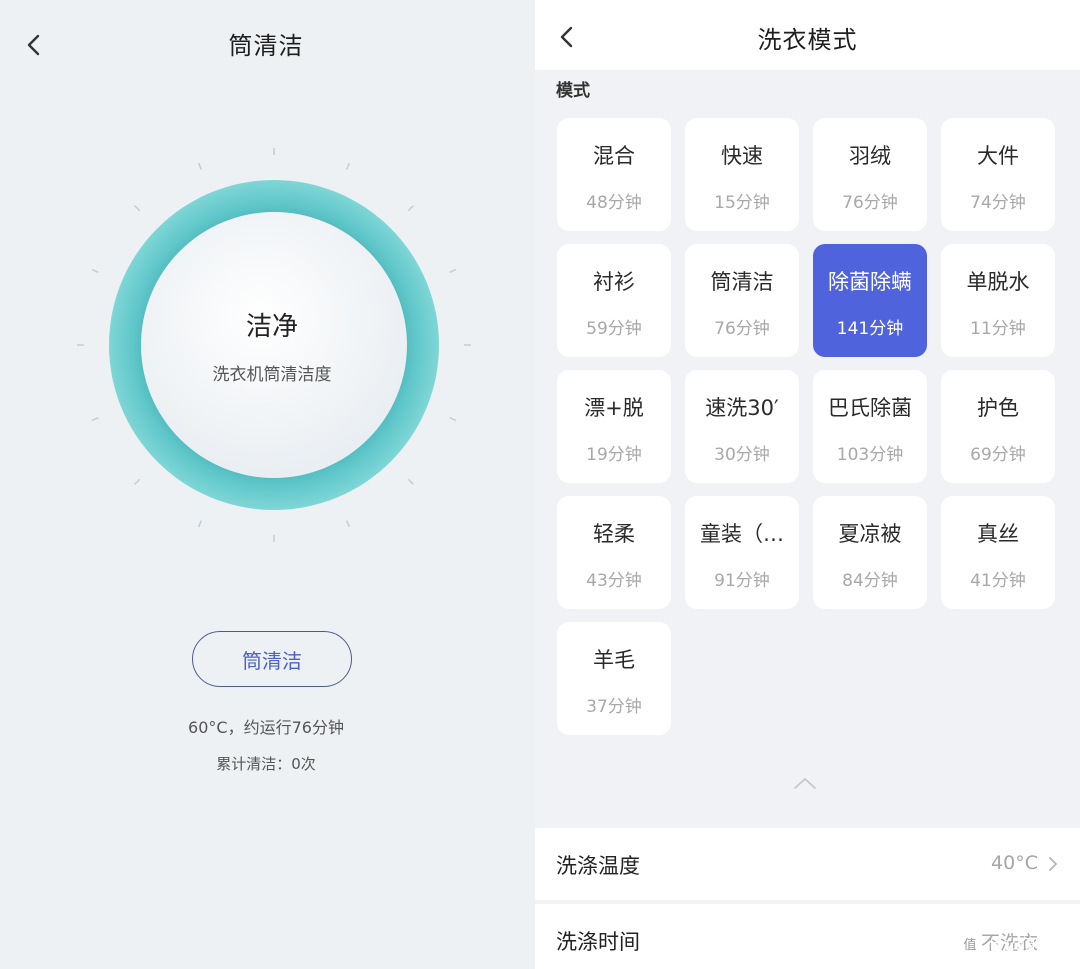 This screenshot has width=1080, height=969. I want to click on mode-card: 巴氏除菌 103分钟, so click(870, 426).